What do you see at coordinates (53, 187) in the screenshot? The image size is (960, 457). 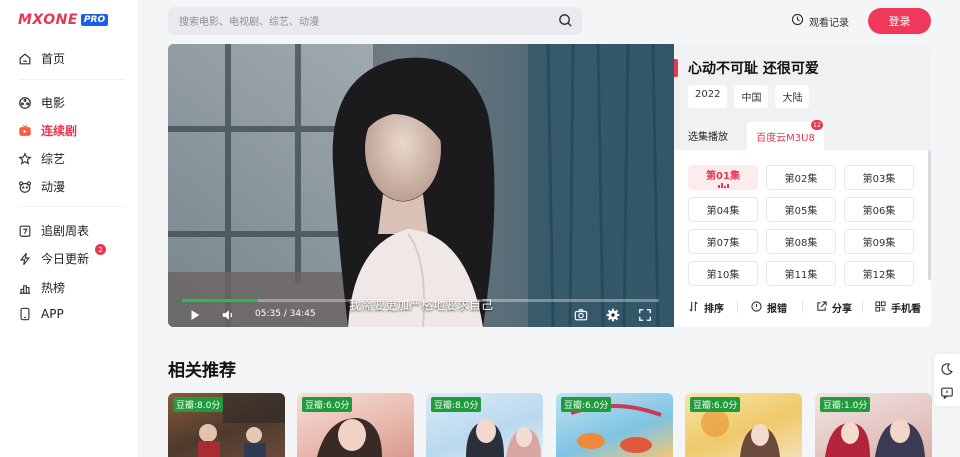 I see `sidebar-item-label: 动漫` at bounding box center [53, 187].